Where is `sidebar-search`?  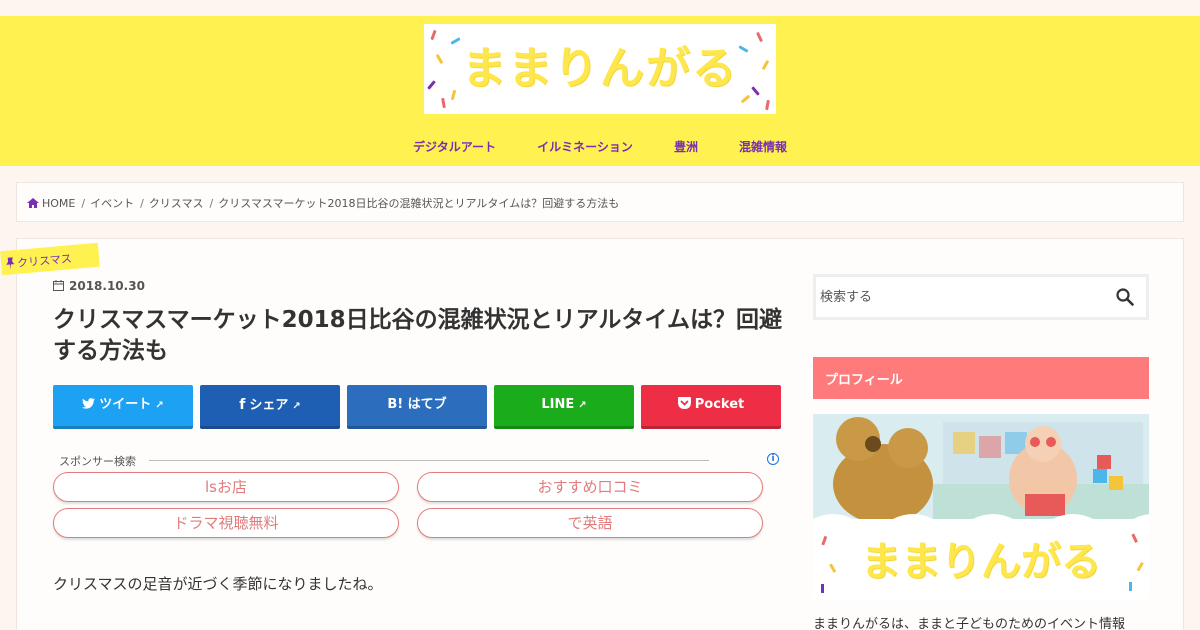 sidebar-search is located at coordinates (981, 297).